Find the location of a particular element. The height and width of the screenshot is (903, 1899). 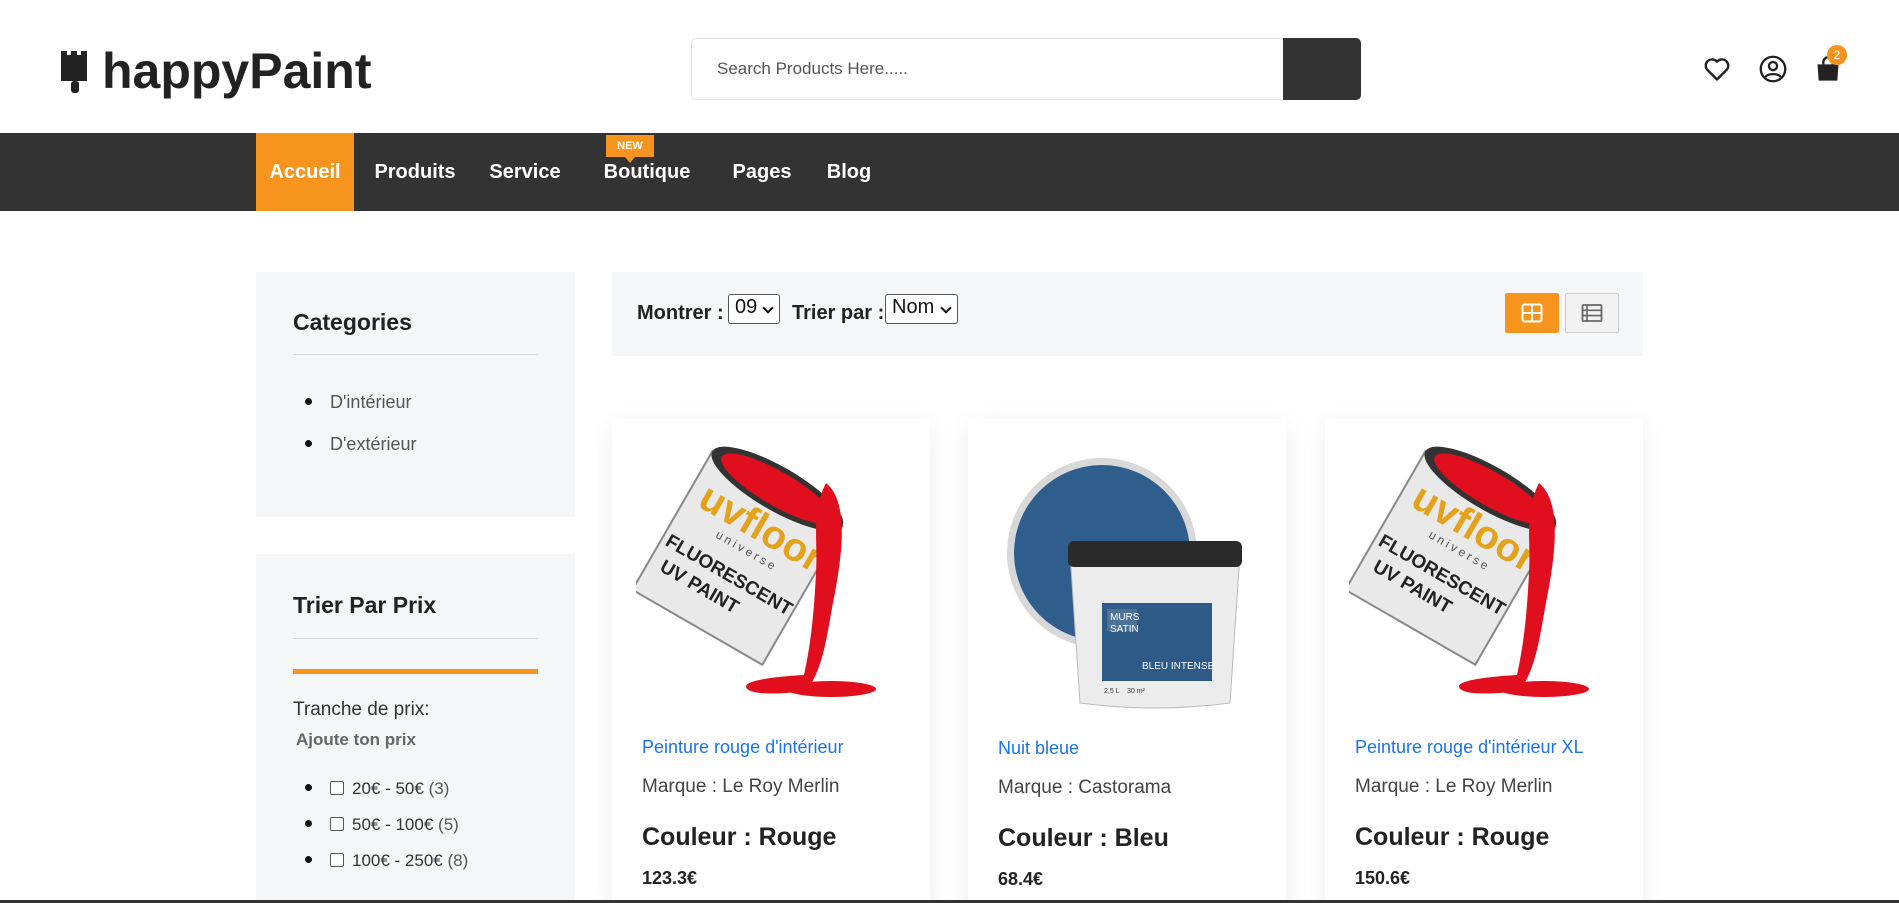

price-range-count: (3) is located at coordinates (439, 788).